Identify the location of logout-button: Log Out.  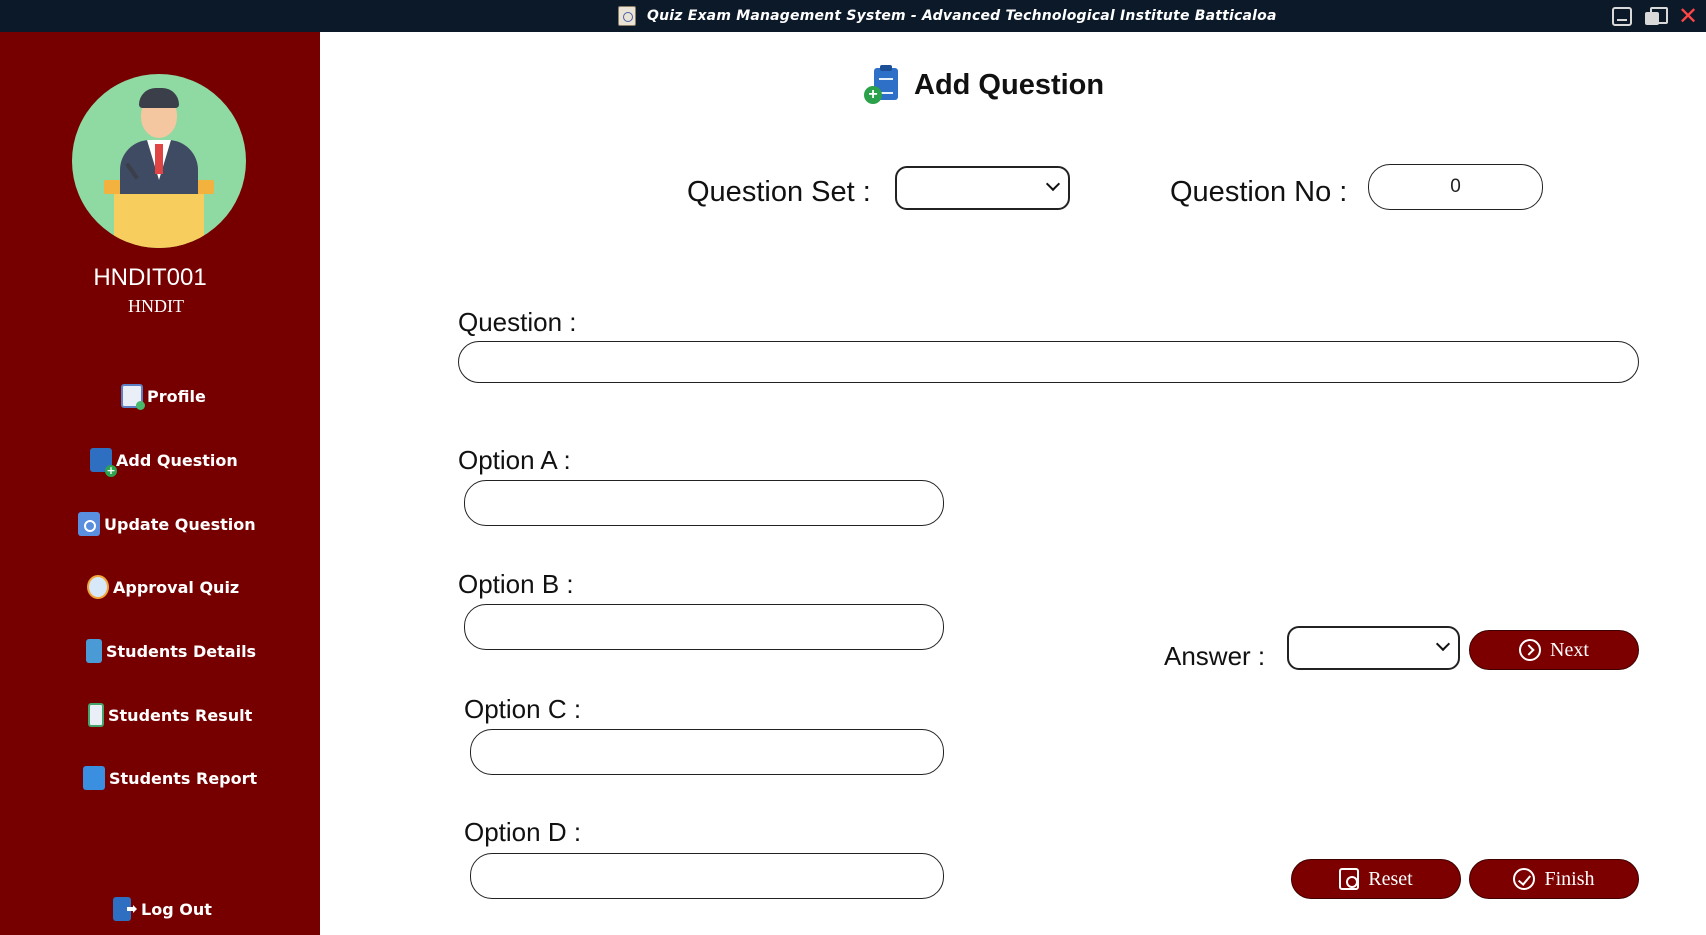
(162, 909).